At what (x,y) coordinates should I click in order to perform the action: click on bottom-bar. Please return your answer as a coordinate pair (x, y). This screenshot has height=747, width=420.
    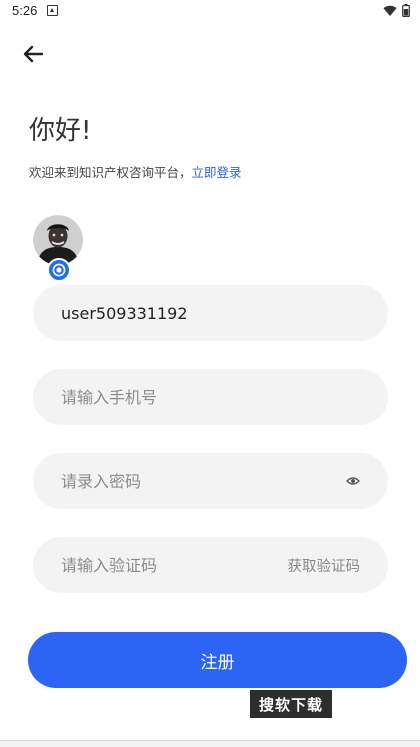
    Looking at the image, I should click on (210, 743).